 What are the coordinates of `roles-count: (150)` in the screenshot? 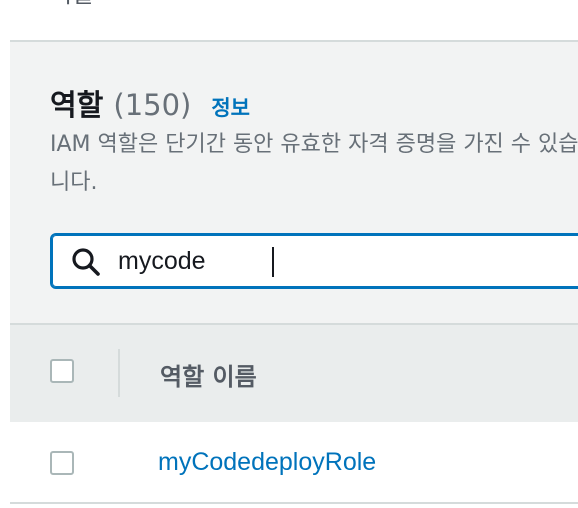 It's located at (152, 105).